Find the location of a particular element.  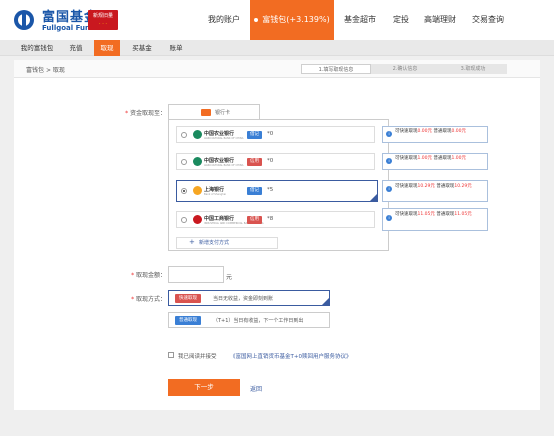

nav-trade-query: 交易查询 is located at coordinates (490, 20).